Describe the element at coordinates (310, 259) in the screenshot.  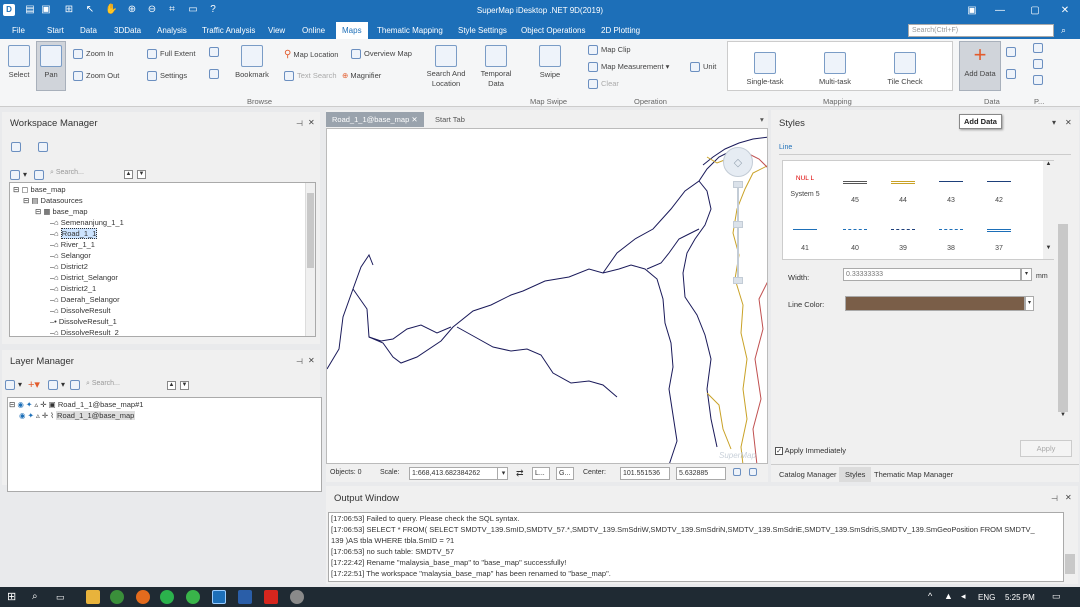
I see `tree-scrollbar` at that location.